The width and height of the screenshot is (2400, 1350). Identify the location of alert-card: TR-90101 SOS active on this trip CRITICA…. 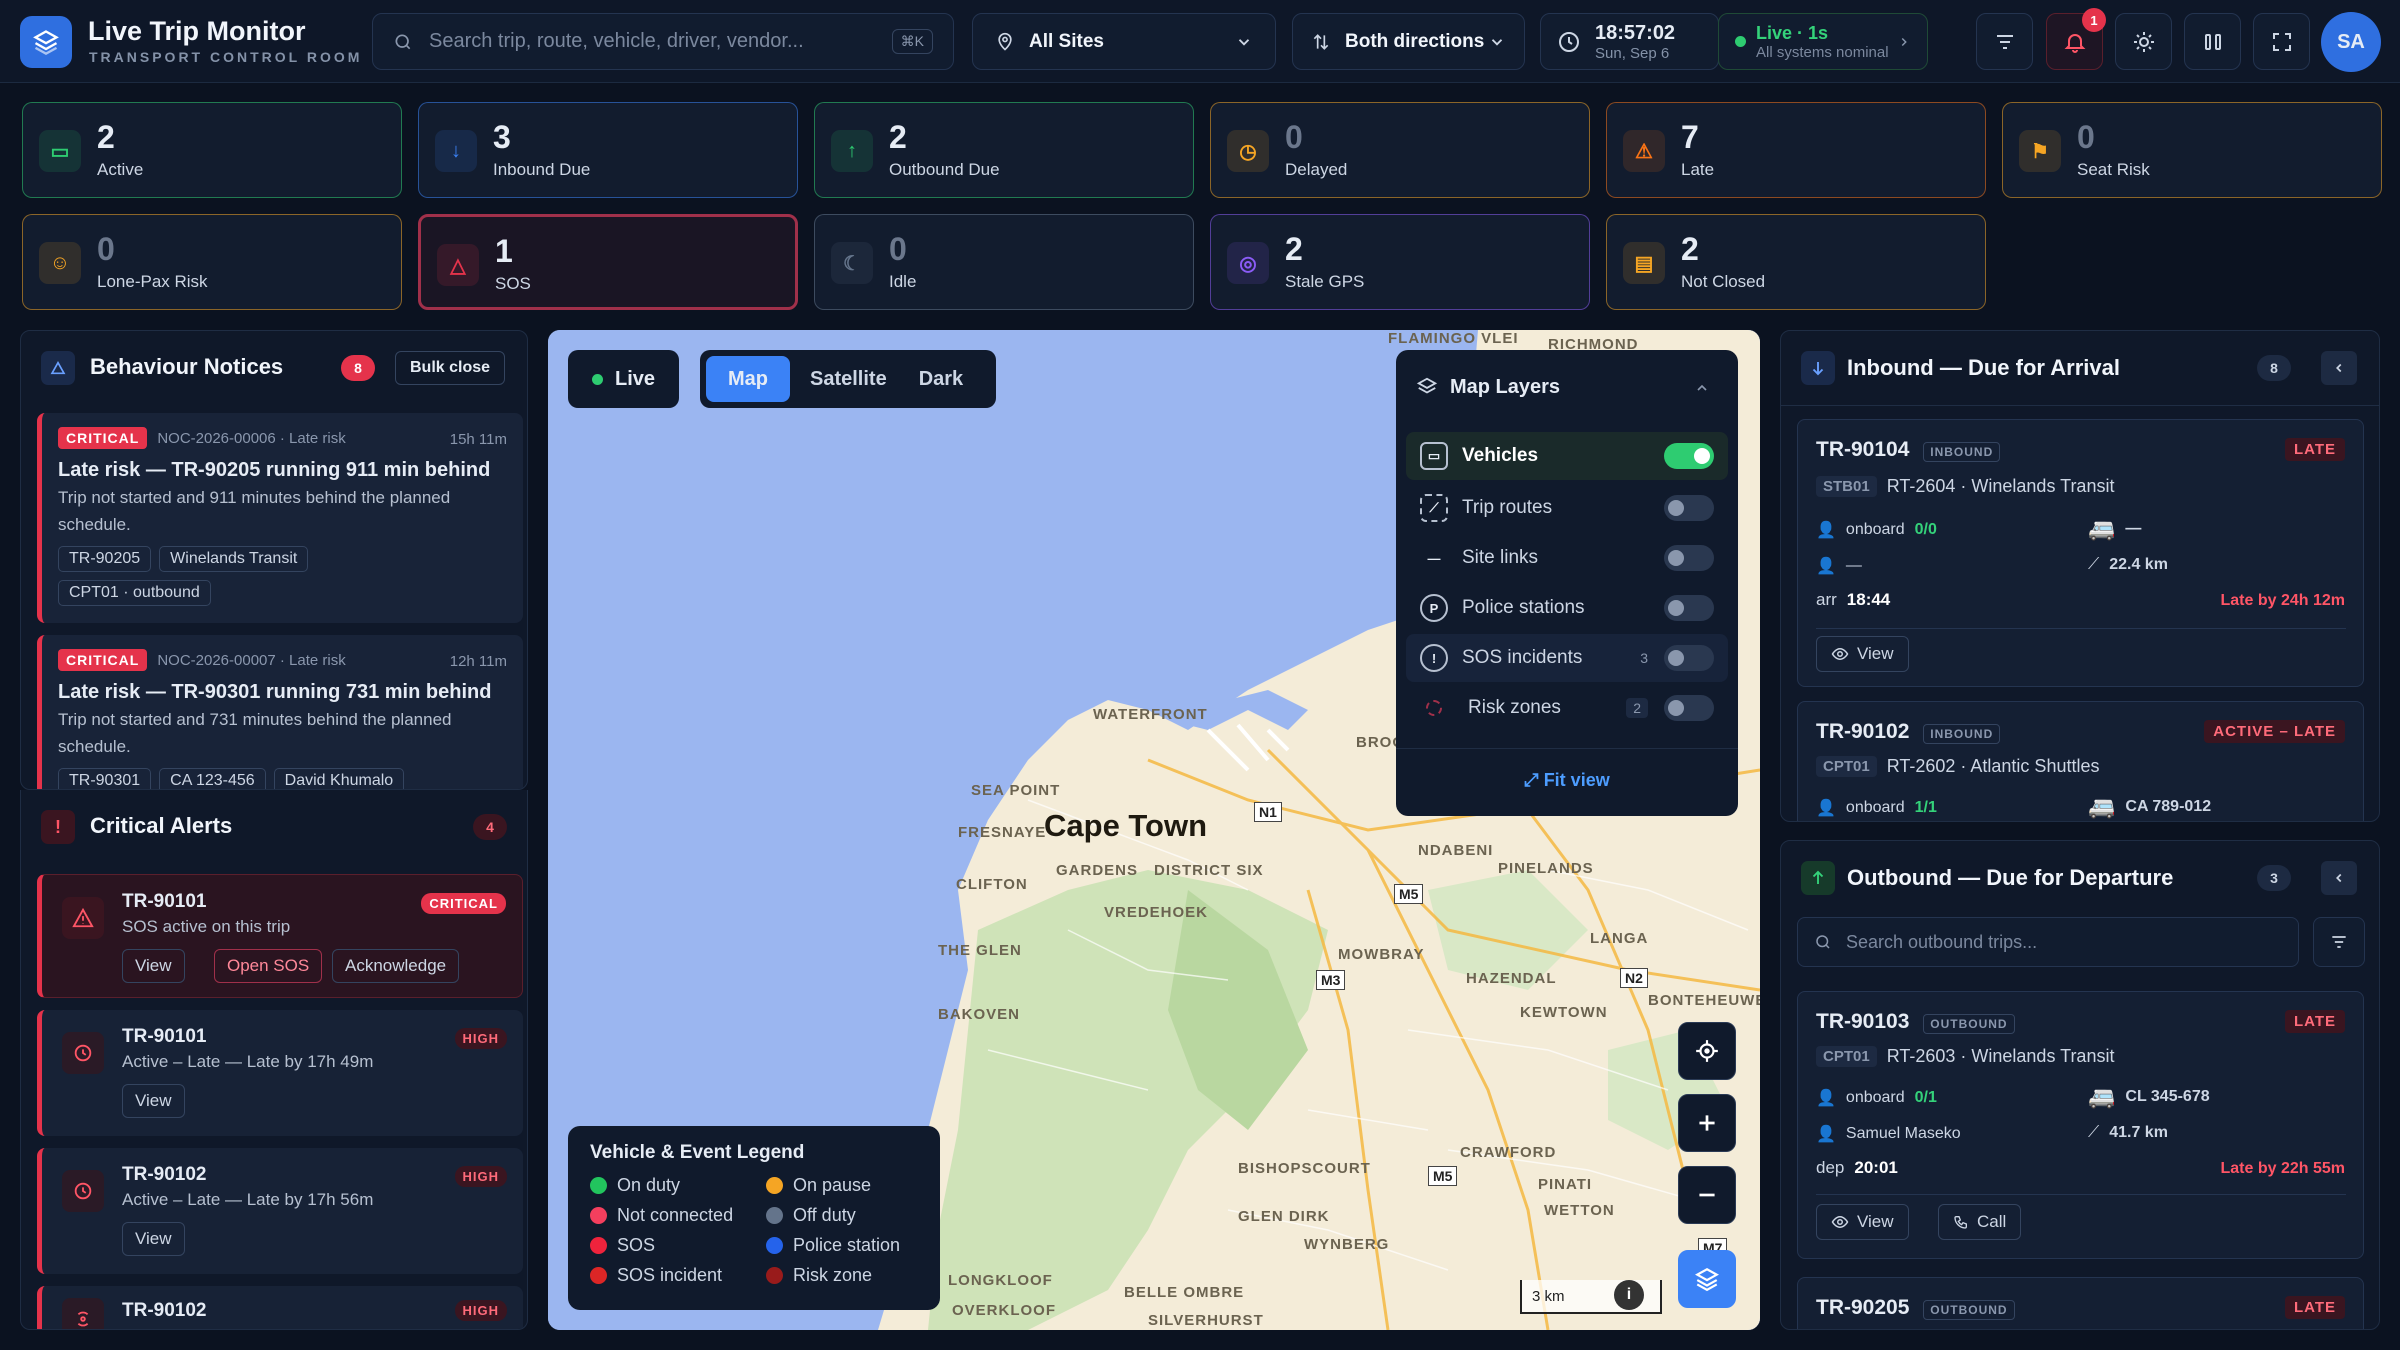
(280, 936).